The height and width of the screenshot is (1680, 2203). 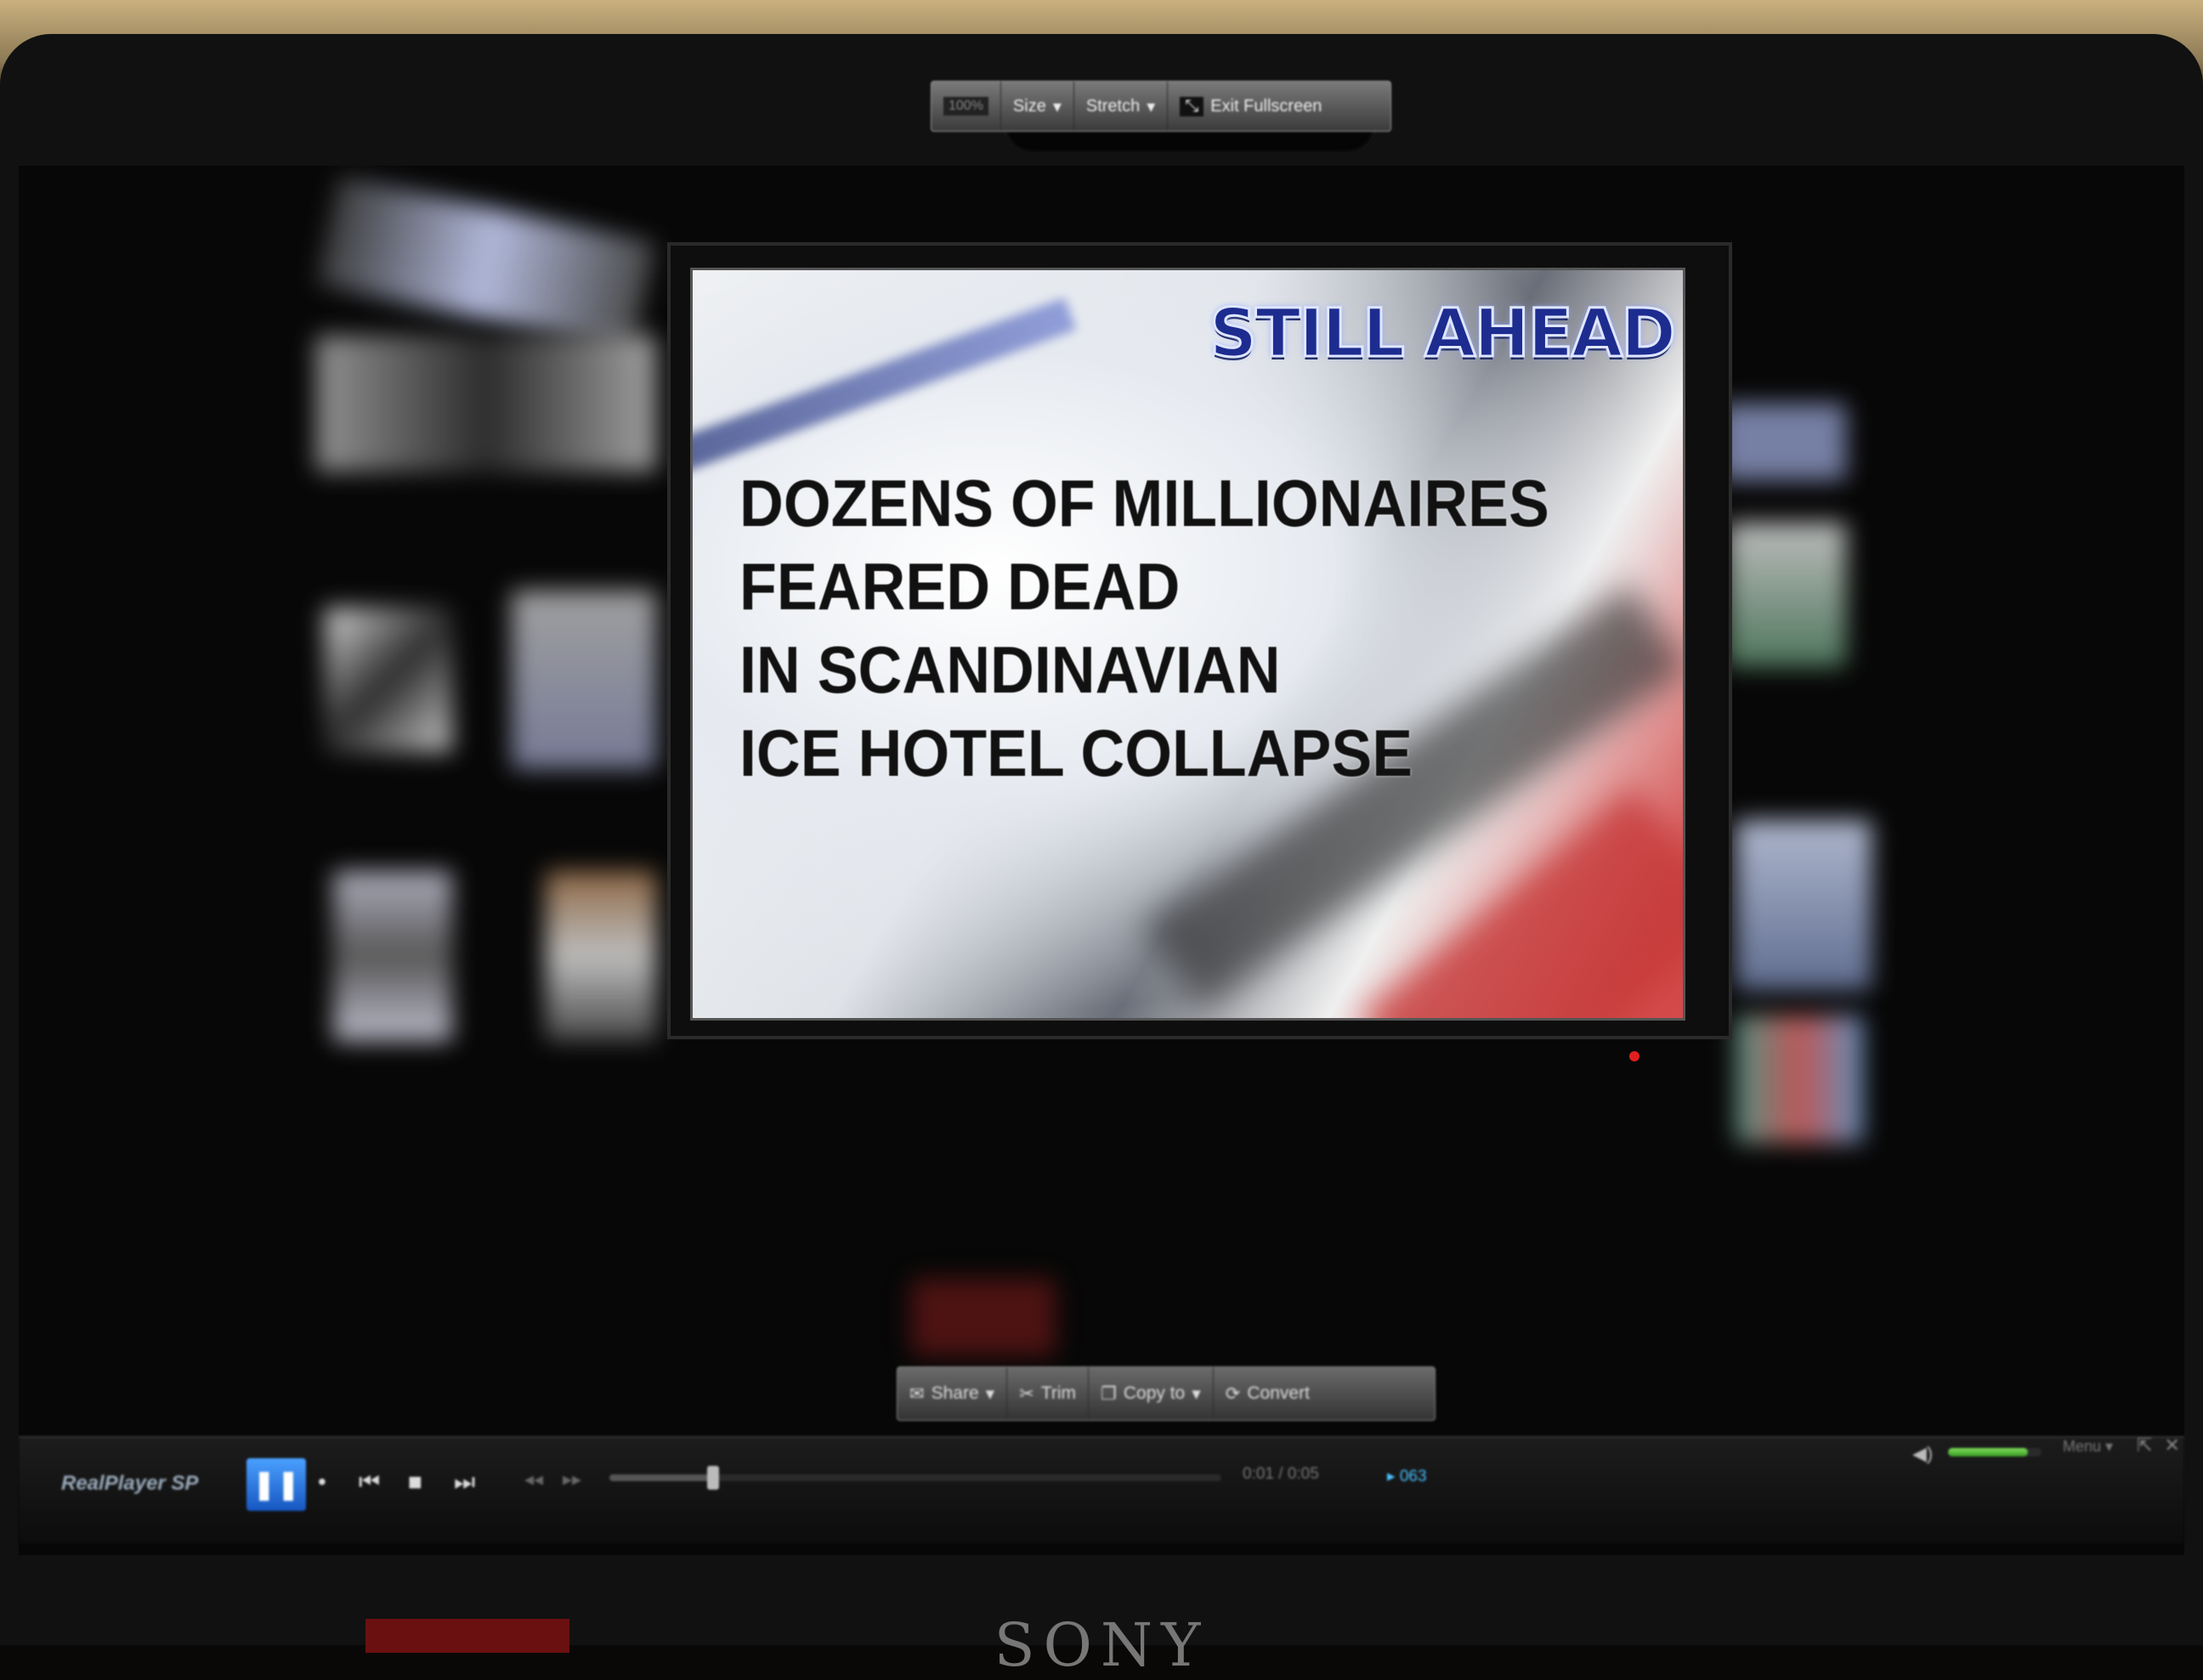 What do you see at coordinates (1281, 1474) in the screenshot?
I see `playback-time: 0:01 / 0:05` at bounding box center [1281, 1474].